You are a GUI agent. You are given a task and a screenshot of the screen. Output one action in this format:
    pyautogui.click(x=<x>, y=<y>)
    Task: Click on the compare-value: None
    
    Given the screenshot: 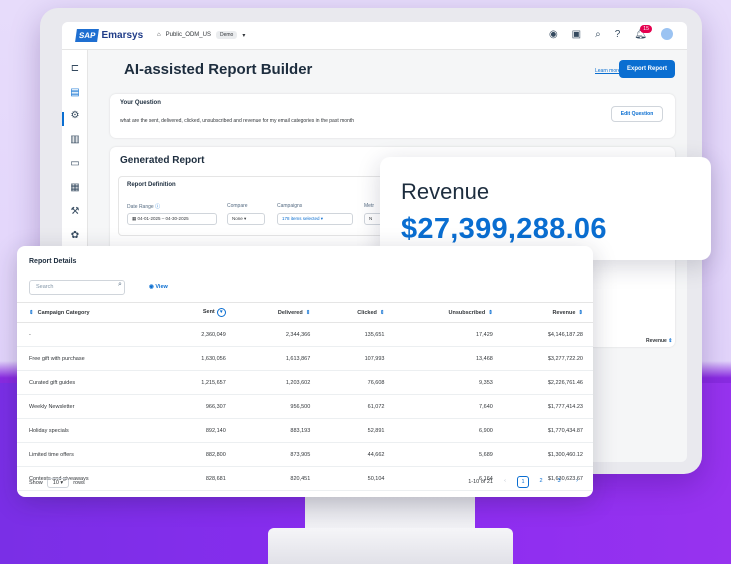 What is the action you would take?
    pyautogui.click(x=237, y=218)
    